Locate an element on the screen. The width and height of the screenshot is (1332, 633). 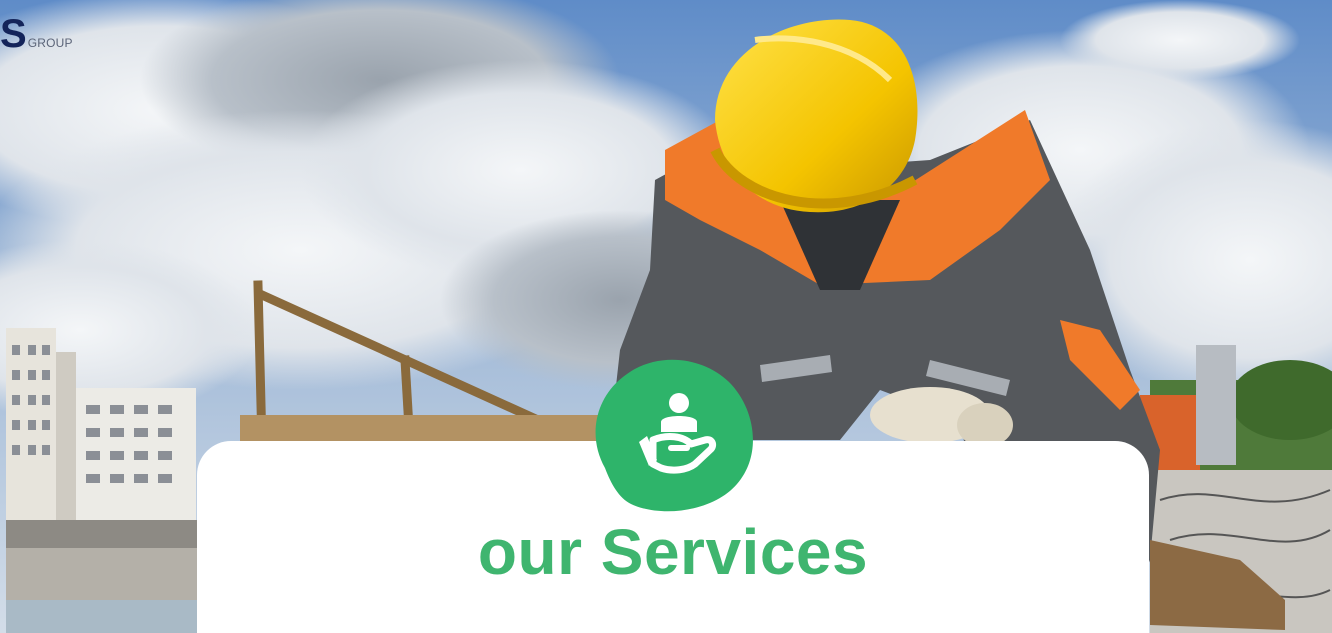
logo-mark: S is located at coordinates (13, 34).